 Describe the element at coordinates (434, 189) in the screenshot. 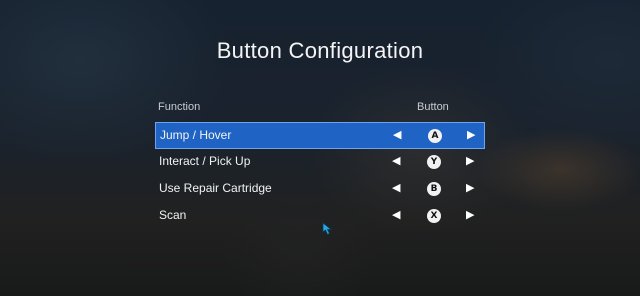

I see `controller-button-b-icon: B` at that location.